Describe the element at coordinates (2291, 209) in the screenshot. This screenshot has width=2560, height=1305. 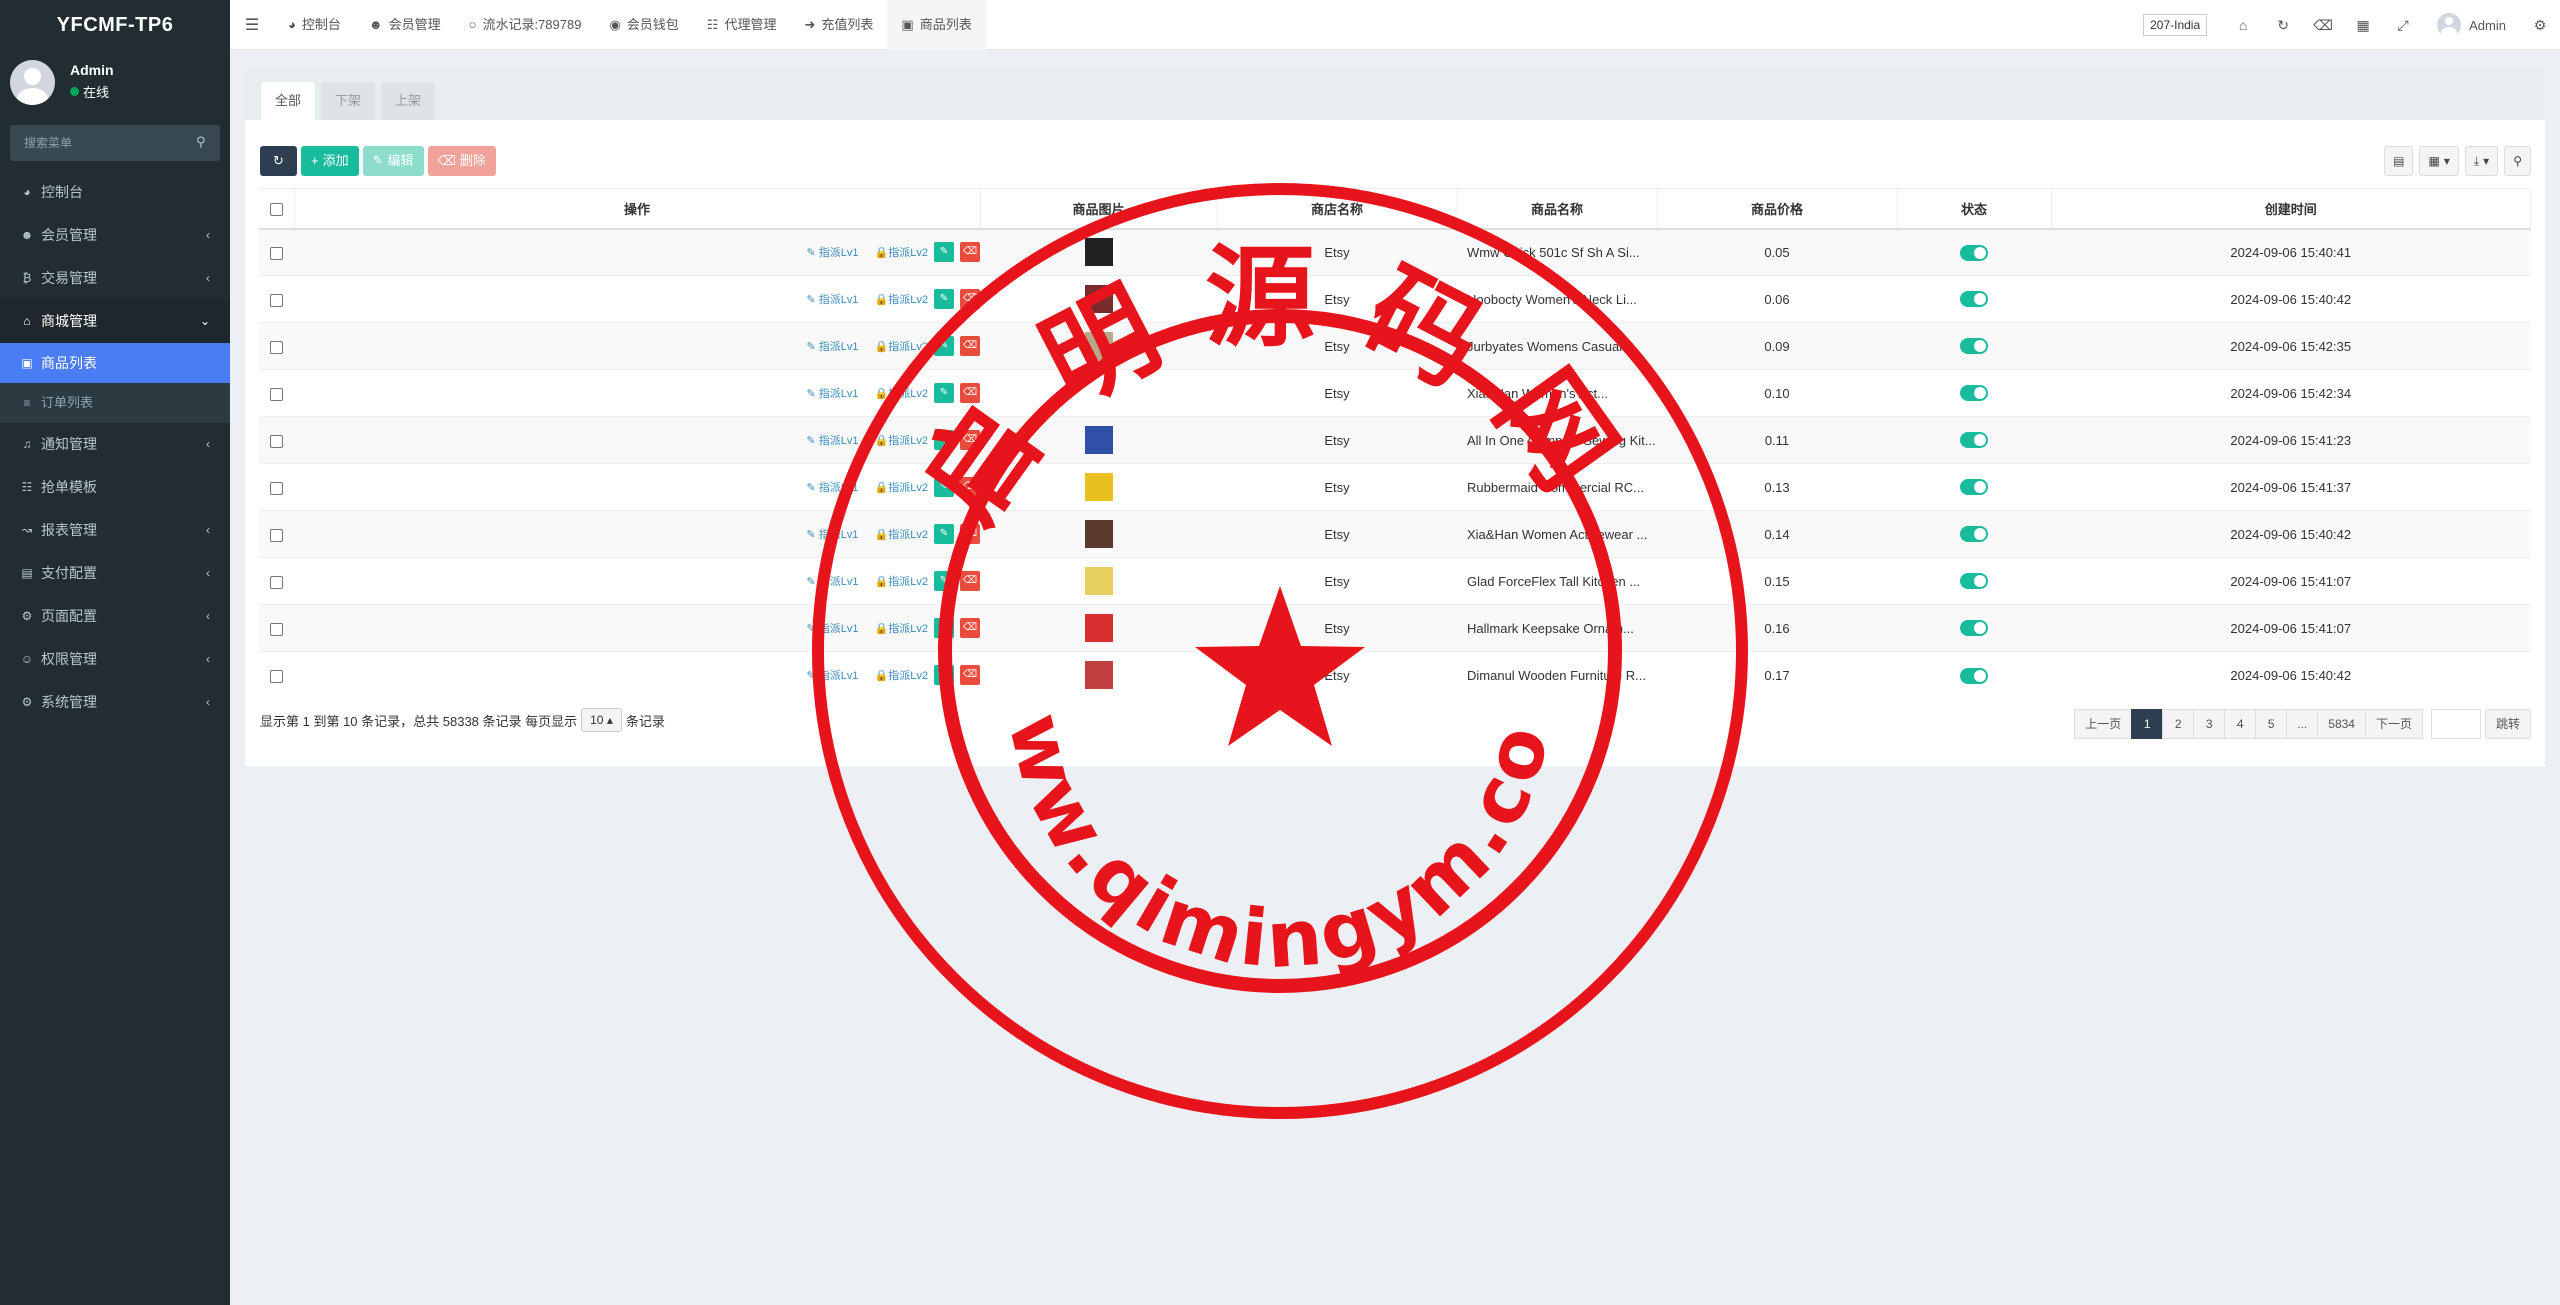
I see `col-created: 创建时间` at that location.